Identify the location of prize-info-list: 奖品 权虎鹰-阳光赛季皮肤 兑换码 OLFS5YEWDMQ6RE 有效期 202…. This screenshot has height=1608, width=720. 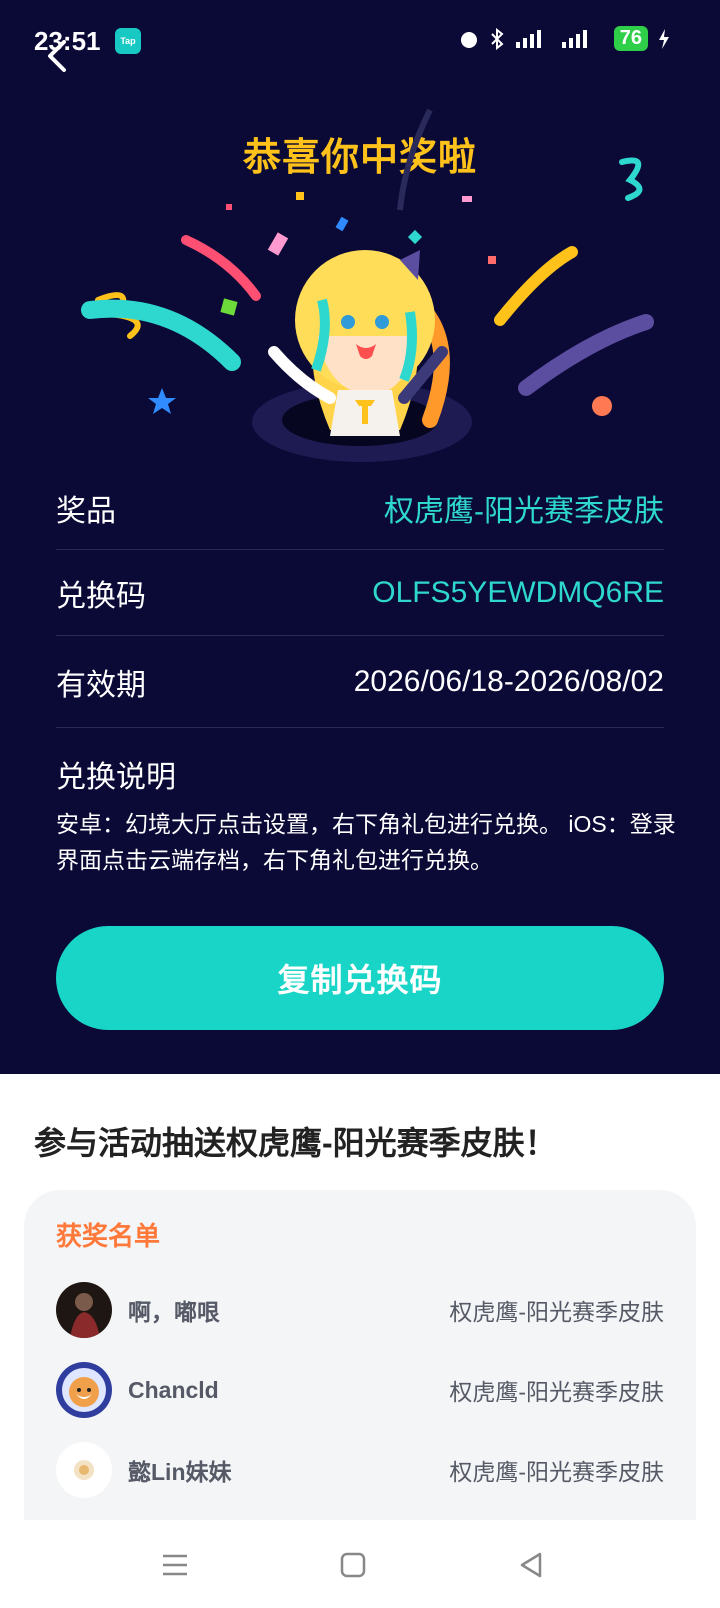
(360, 597).